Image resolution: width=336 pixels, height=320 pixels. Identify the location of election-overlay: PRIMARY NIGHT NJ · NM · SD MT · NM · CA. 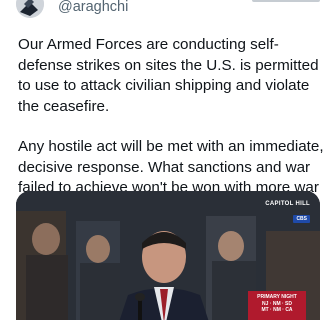
(277, 305).